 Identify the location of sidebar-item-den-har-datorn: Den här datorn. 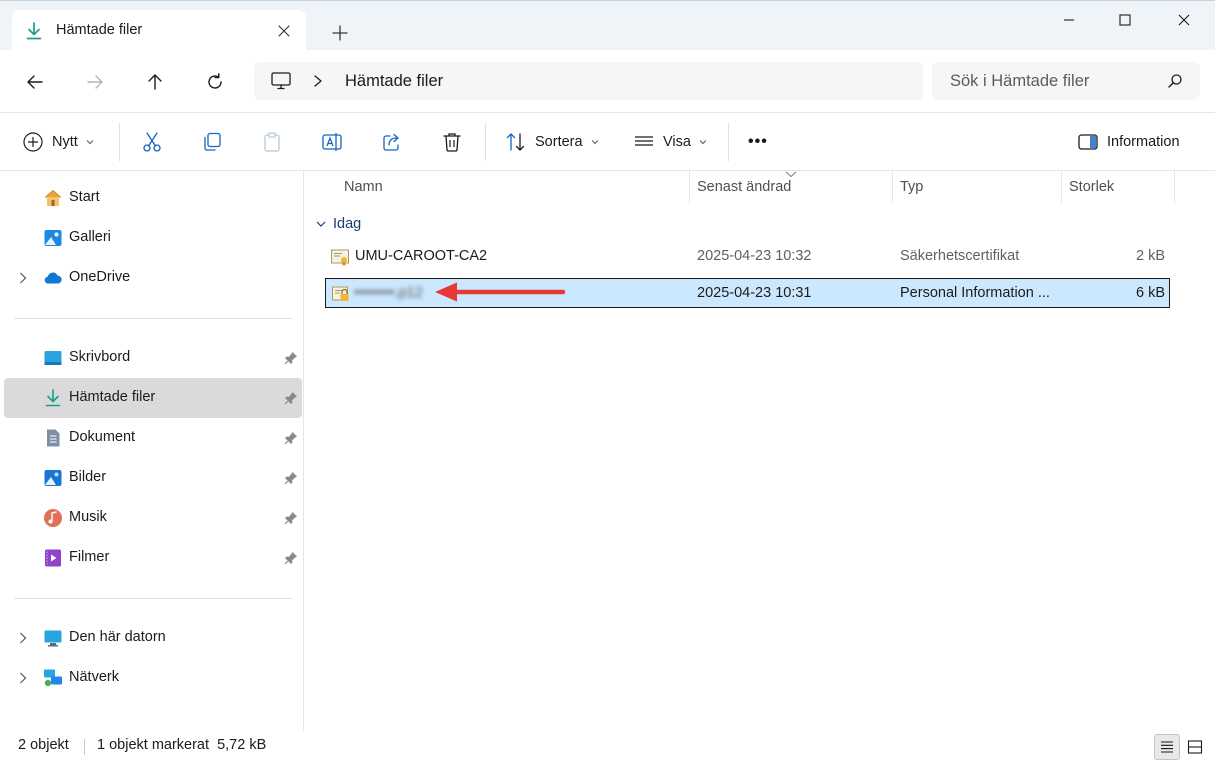
(153, 638).